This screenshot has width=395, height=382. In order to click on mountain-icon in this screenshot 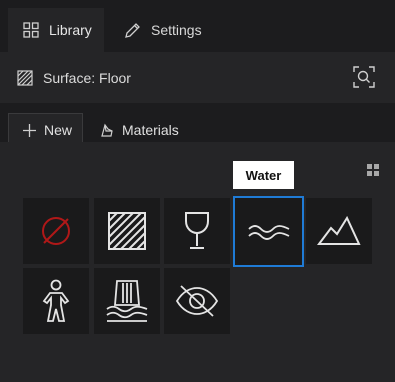, I will do `click(339, 231)`.